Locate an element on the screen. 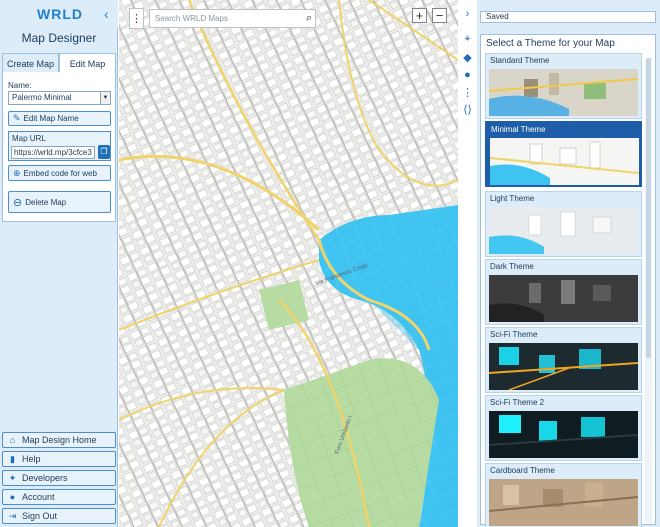 The width and height of the screenshot is (660, 527). map-url-label: Map URL is located at coordinates (29, 138).